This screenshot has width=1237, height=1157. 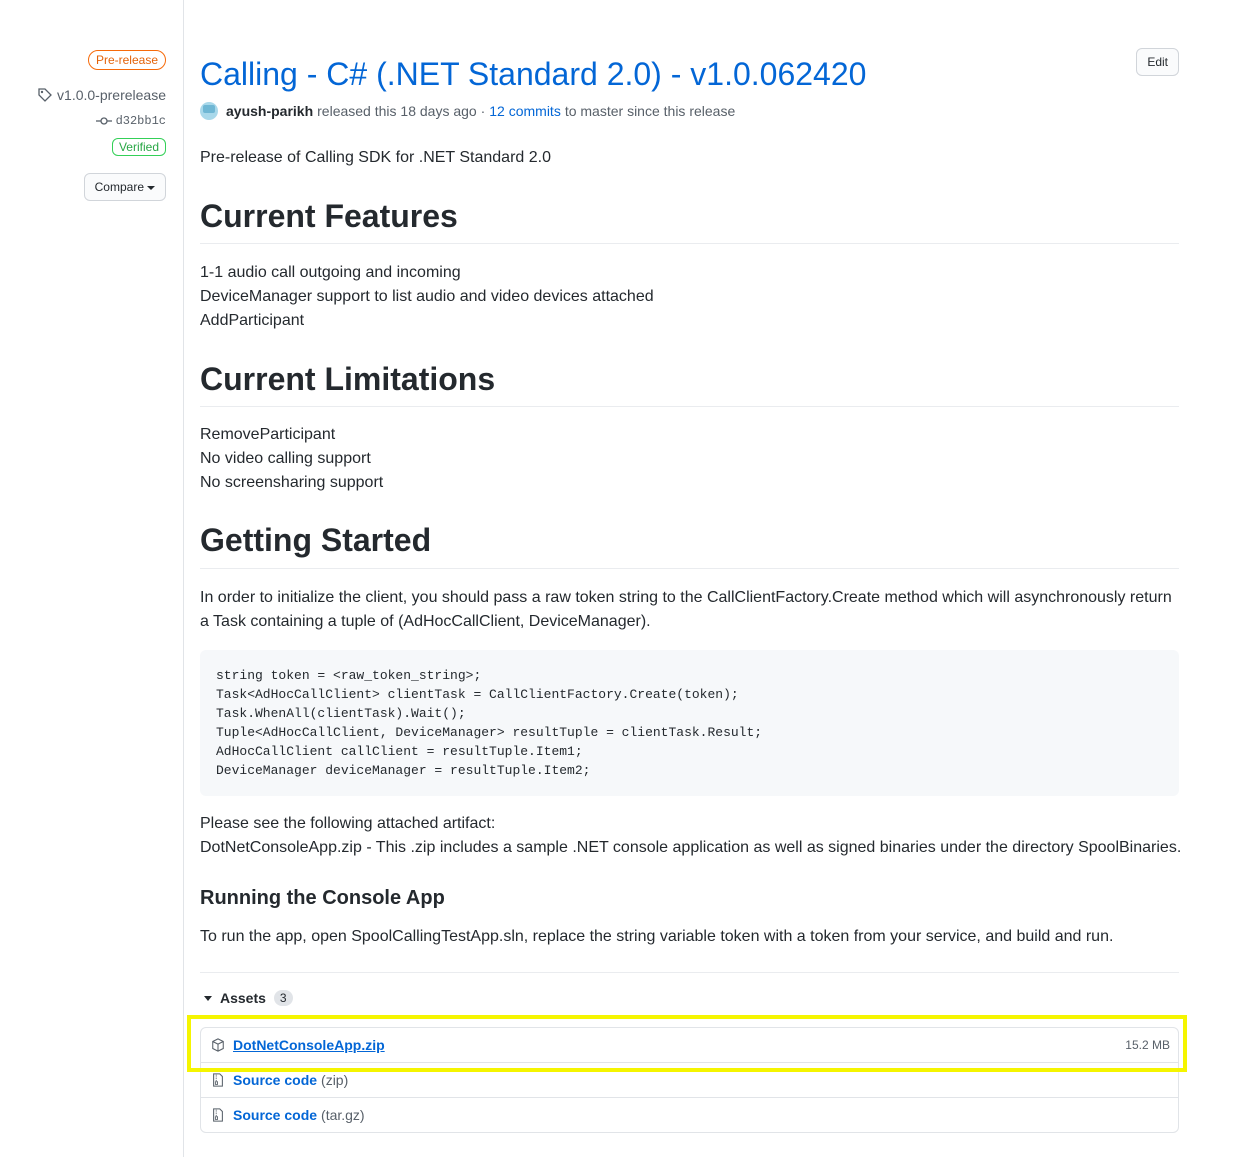 What do you see at coordinates (103, 121) in the screenshot?
I see `commit-icon` at bounding box center [103, 121].